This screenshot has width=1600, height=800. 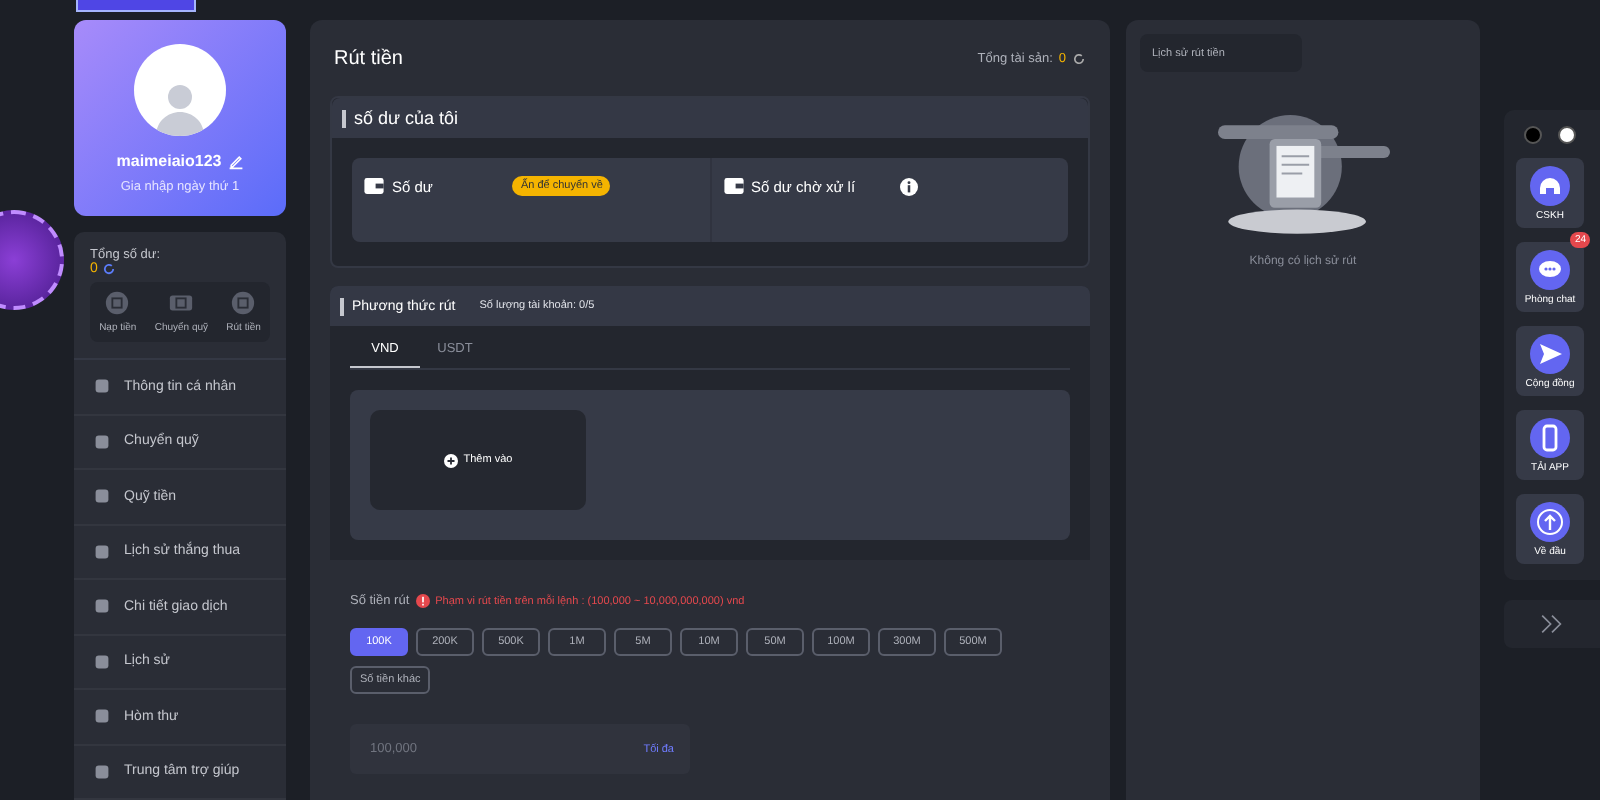 I want to click on send-icon, so click(x=1550, y=353).